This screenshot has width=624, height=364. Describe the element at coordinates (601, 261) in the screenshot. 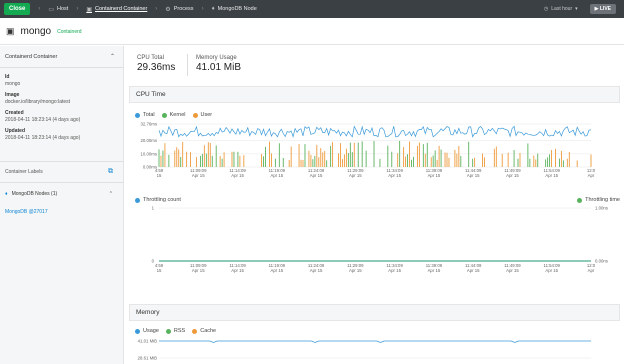

I see `y-right-tick-label: 0.00ns` at that location.